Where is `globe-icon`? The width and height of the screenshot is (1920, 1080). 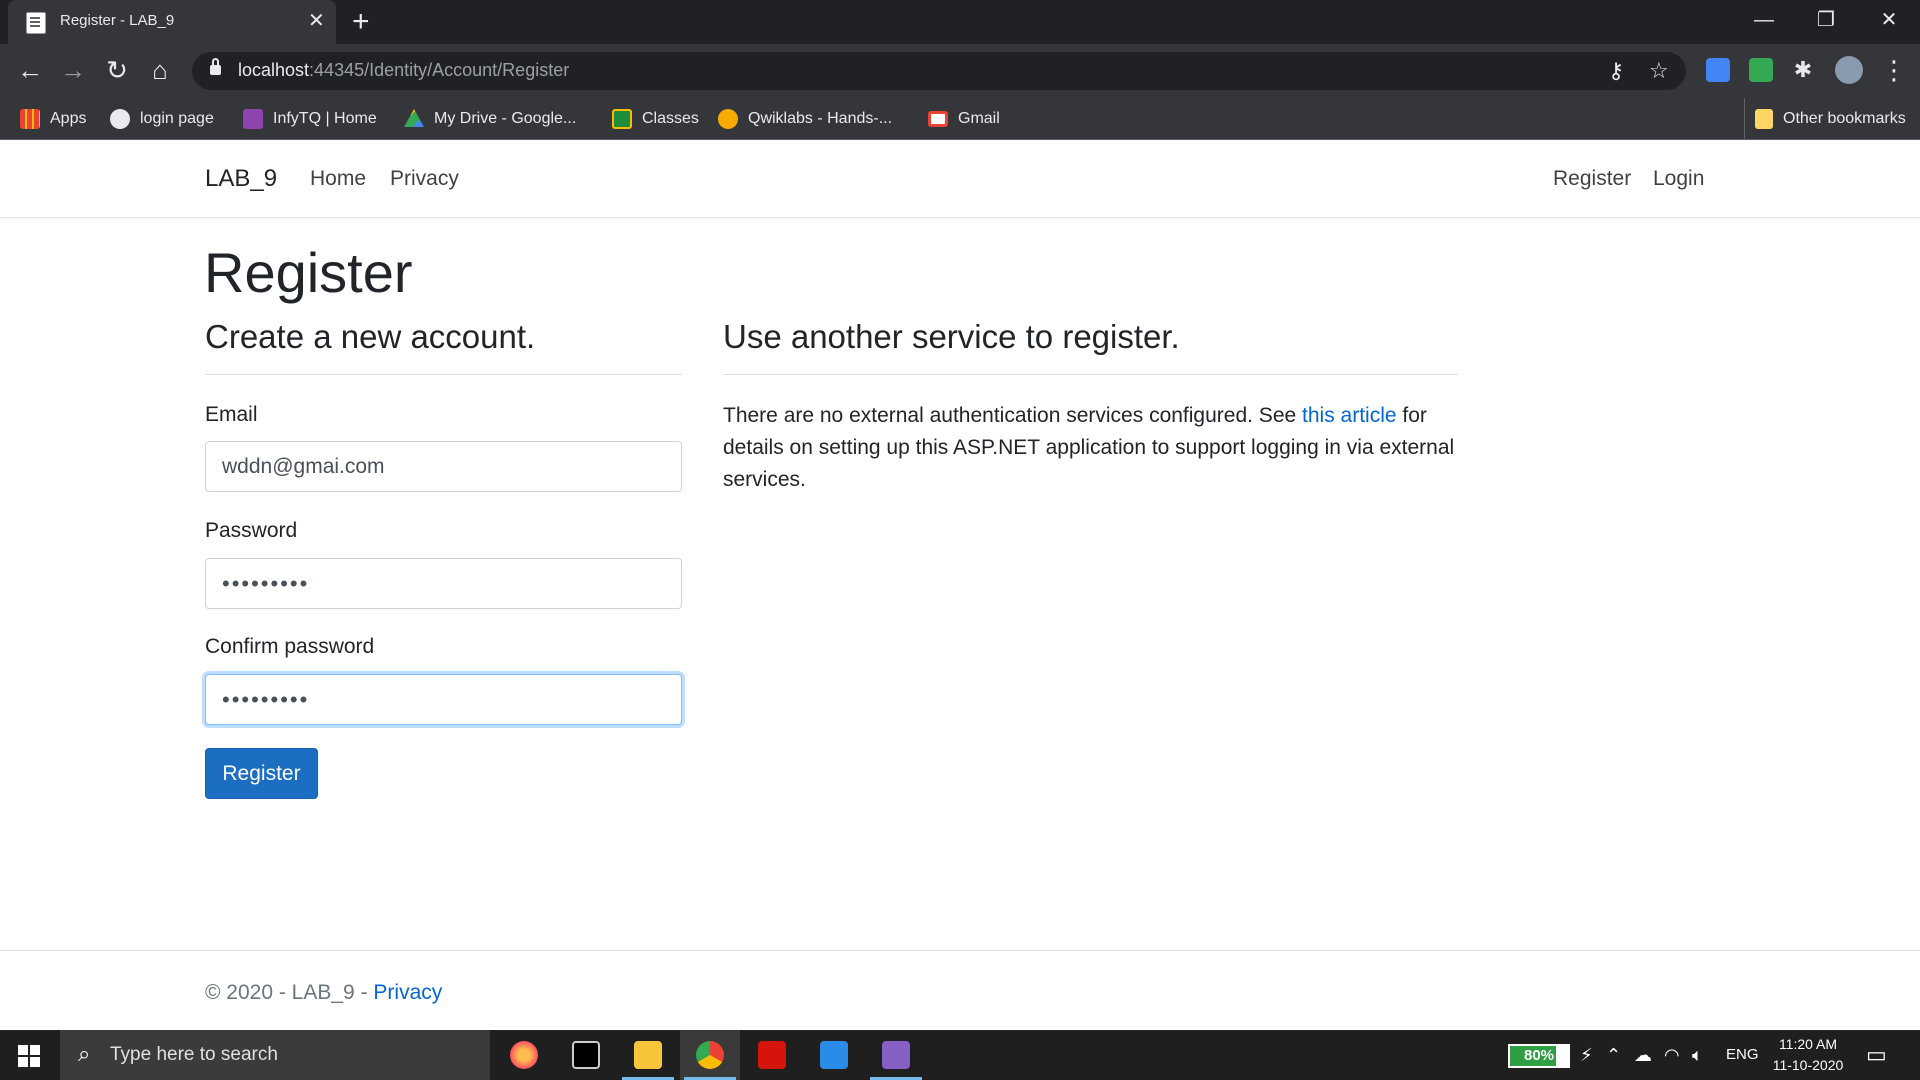
globe-icon is located at coordinates (120, 119).